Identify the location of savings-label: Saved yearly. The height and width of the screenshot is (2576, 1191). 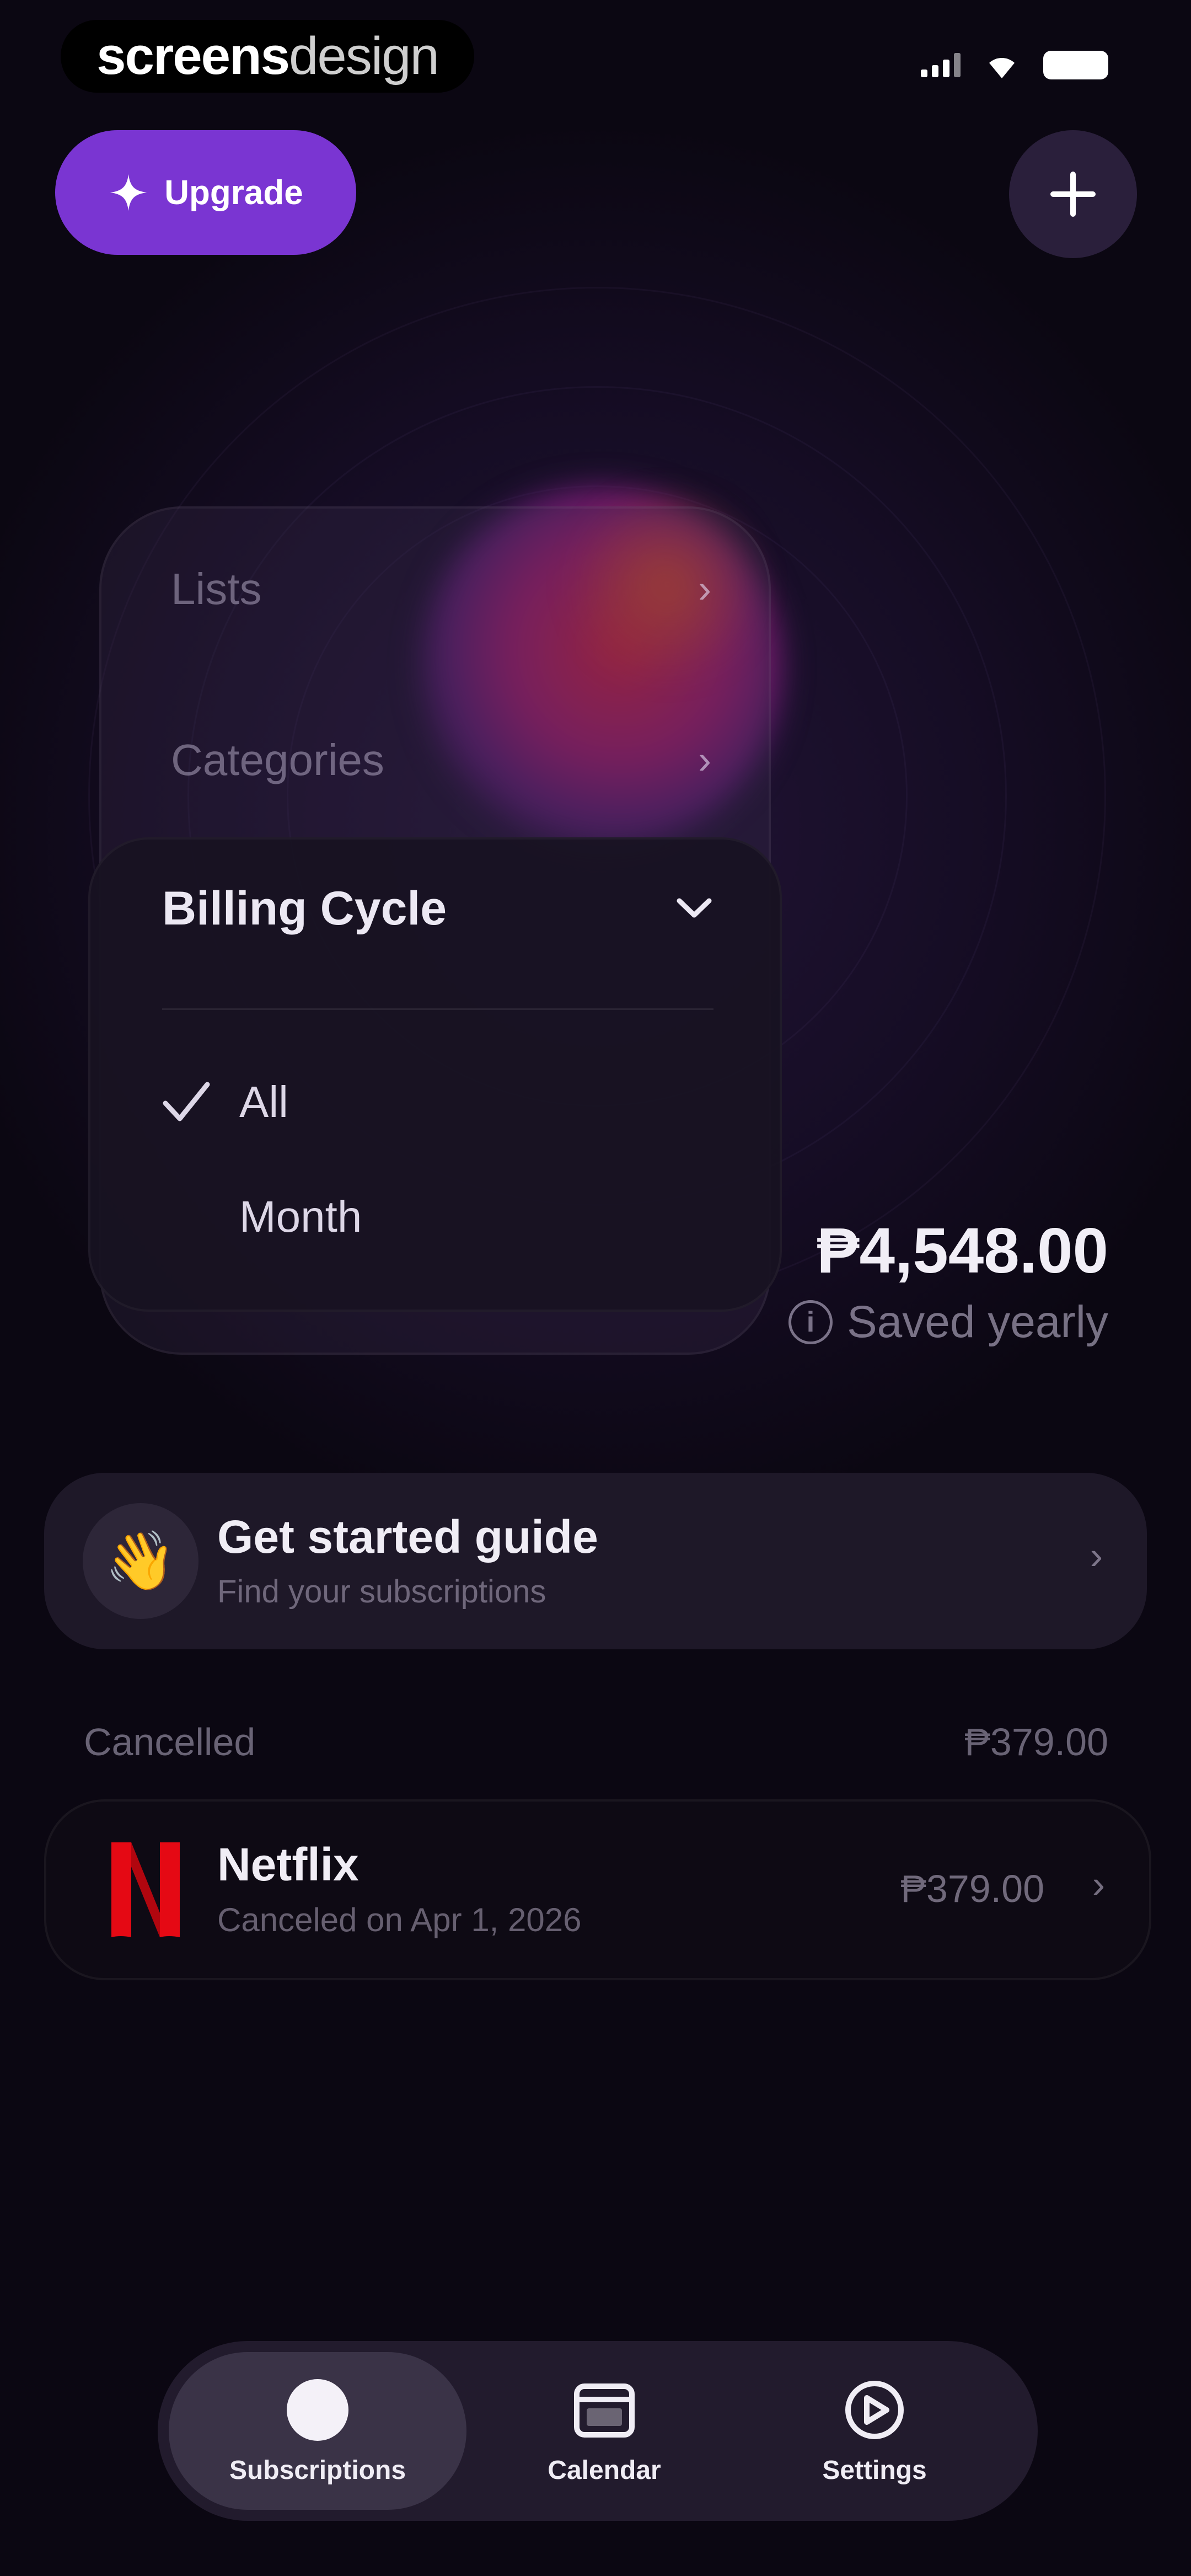
(977, 1322).